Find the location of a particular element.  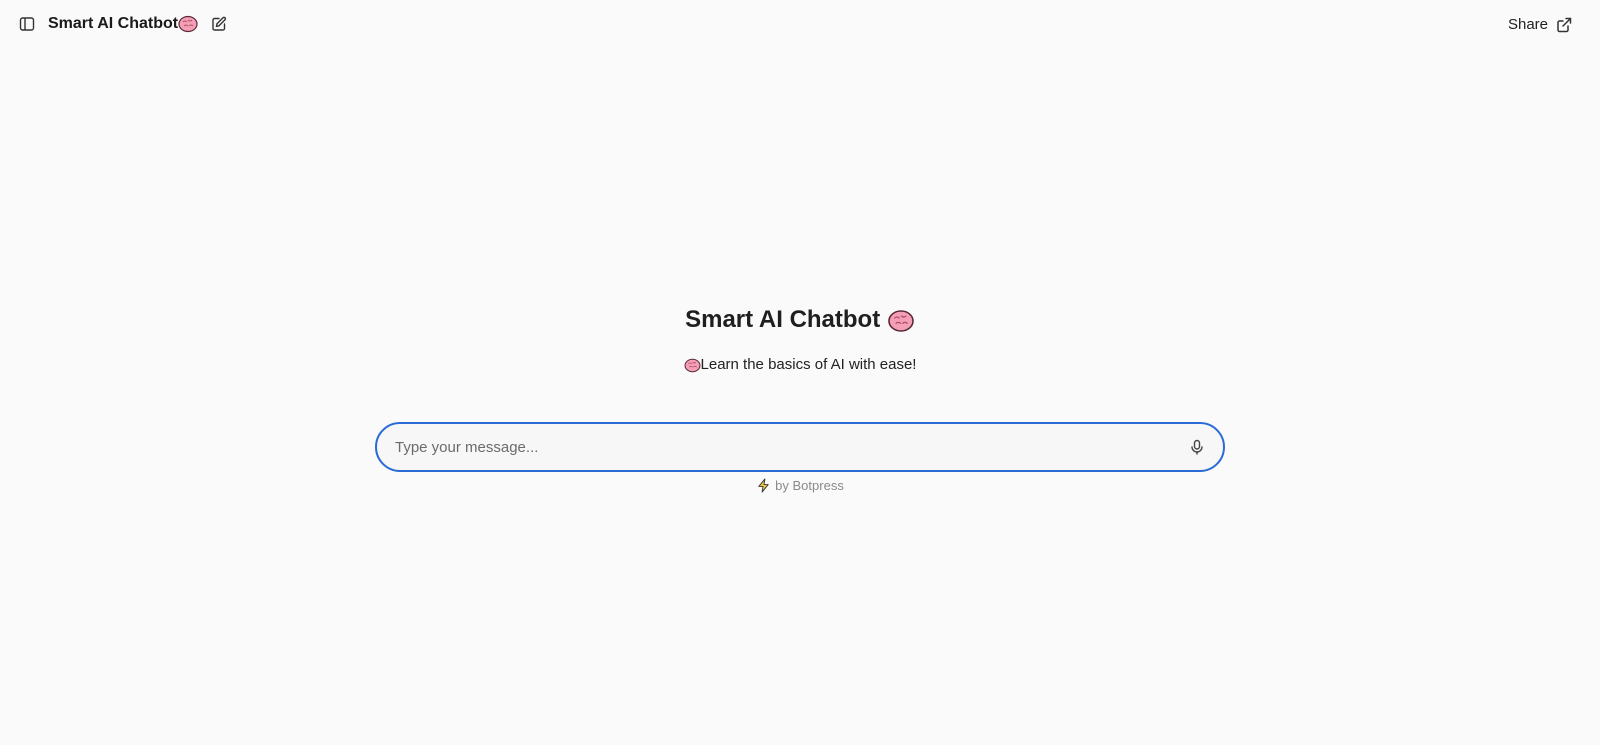

hero-subtitle: Learn the basics of AI with ease! is located at coordinates (800, 364).